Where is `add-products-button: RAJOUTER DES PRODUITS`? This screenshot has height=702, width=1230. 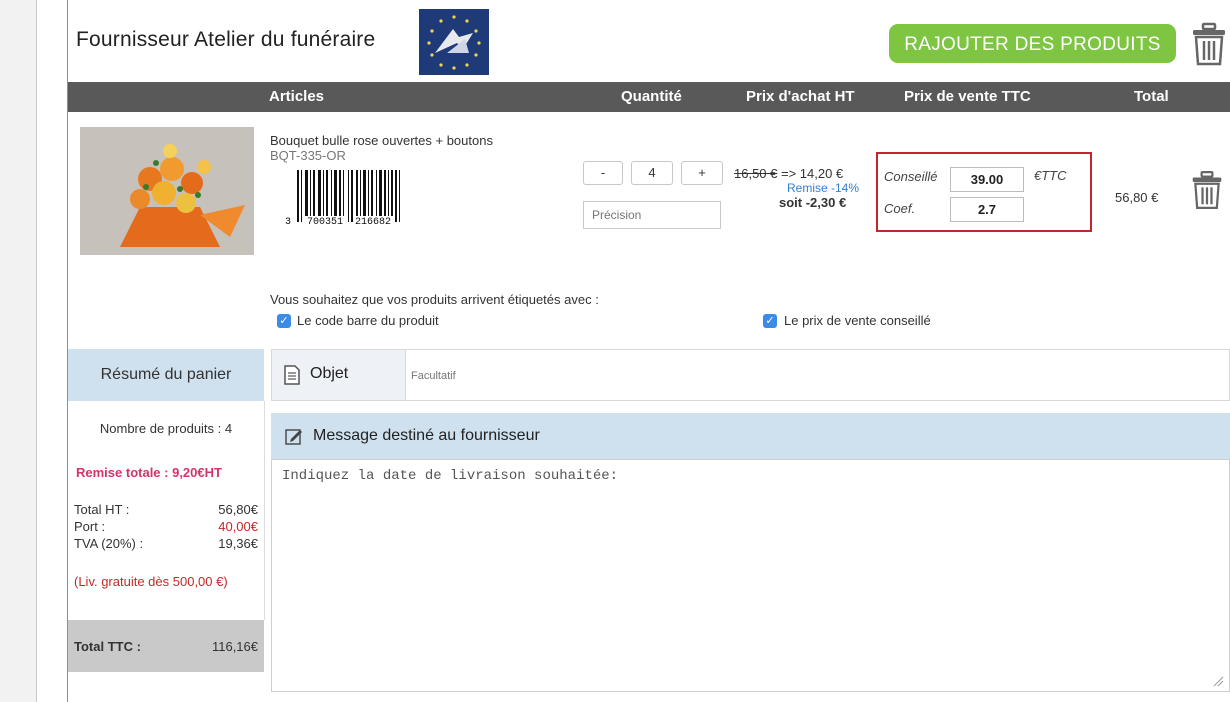
add-products-button: RAJOUTER DES PRODUITS is located at coordinates (1032, 43).